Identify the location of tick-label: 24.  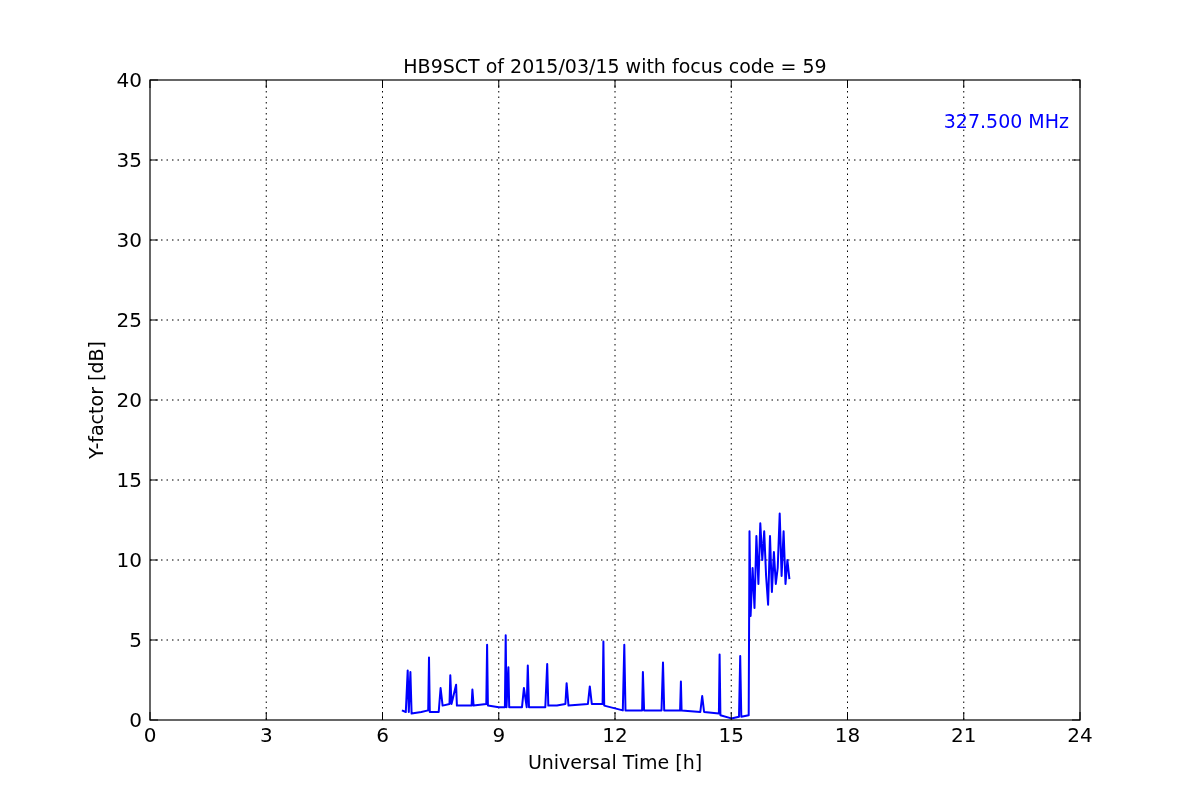
(1080, 735).